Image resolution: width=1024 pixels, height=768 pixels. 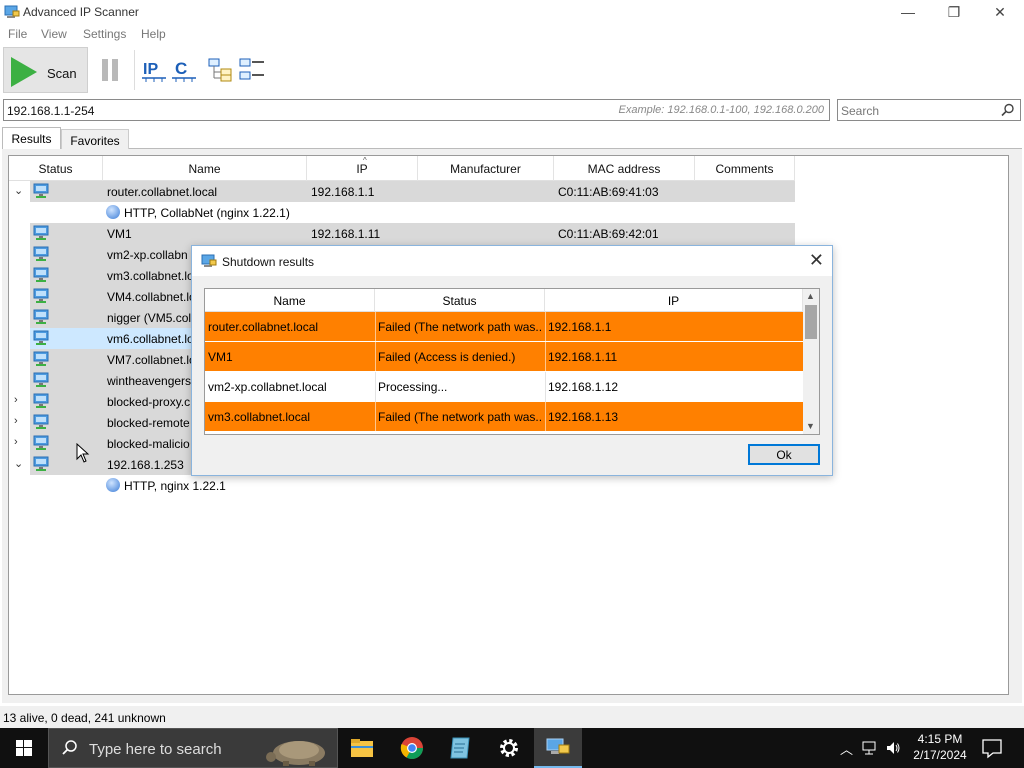 What do you see at coordinates (992, 748) in the screenshot?
I see `notifications-icon` at bounding box center [992, 748].